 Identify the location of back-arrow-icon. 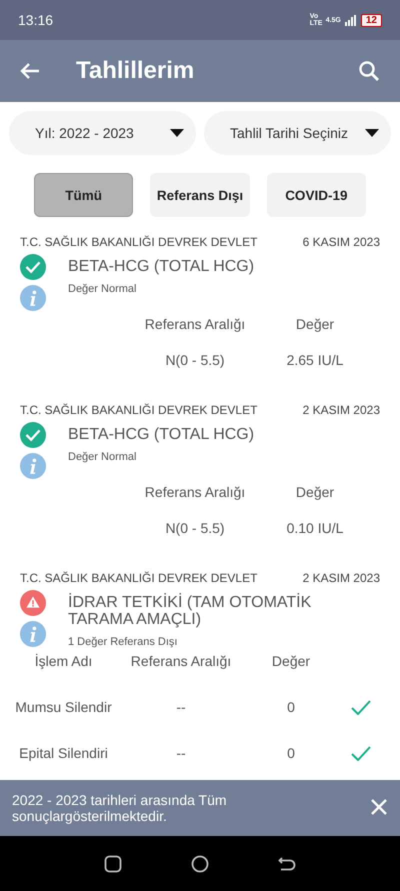
(30, 71).